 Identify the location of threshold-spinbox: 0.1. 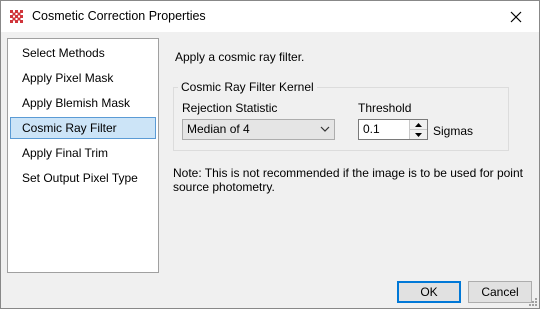
(393, 129).